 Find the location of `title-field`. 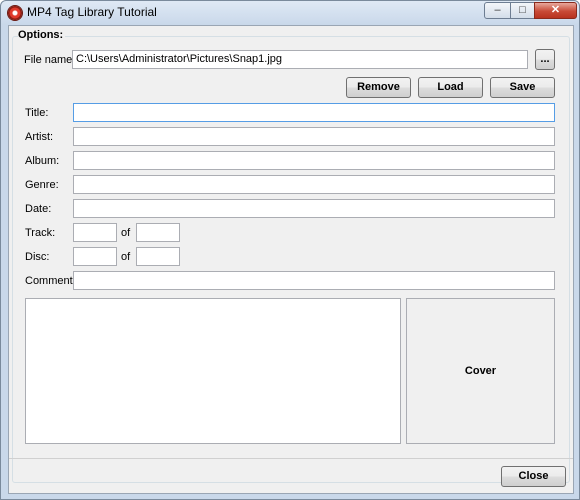

title-field is located at coordinates (314, 112).